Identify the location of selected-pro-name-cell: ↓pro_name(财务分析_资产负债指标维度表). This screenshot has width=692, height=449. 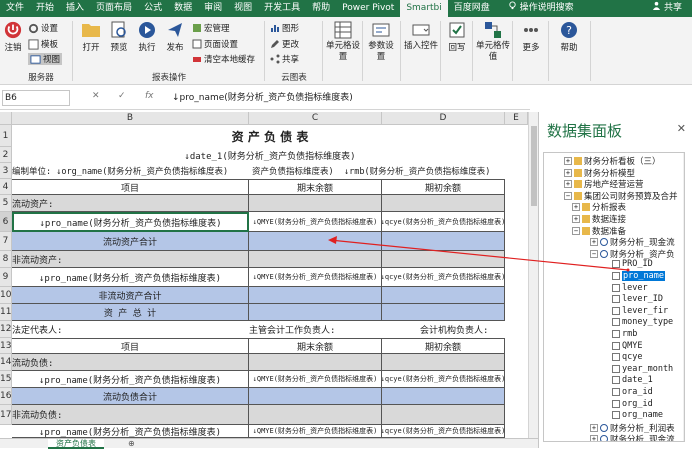
(130, 222).